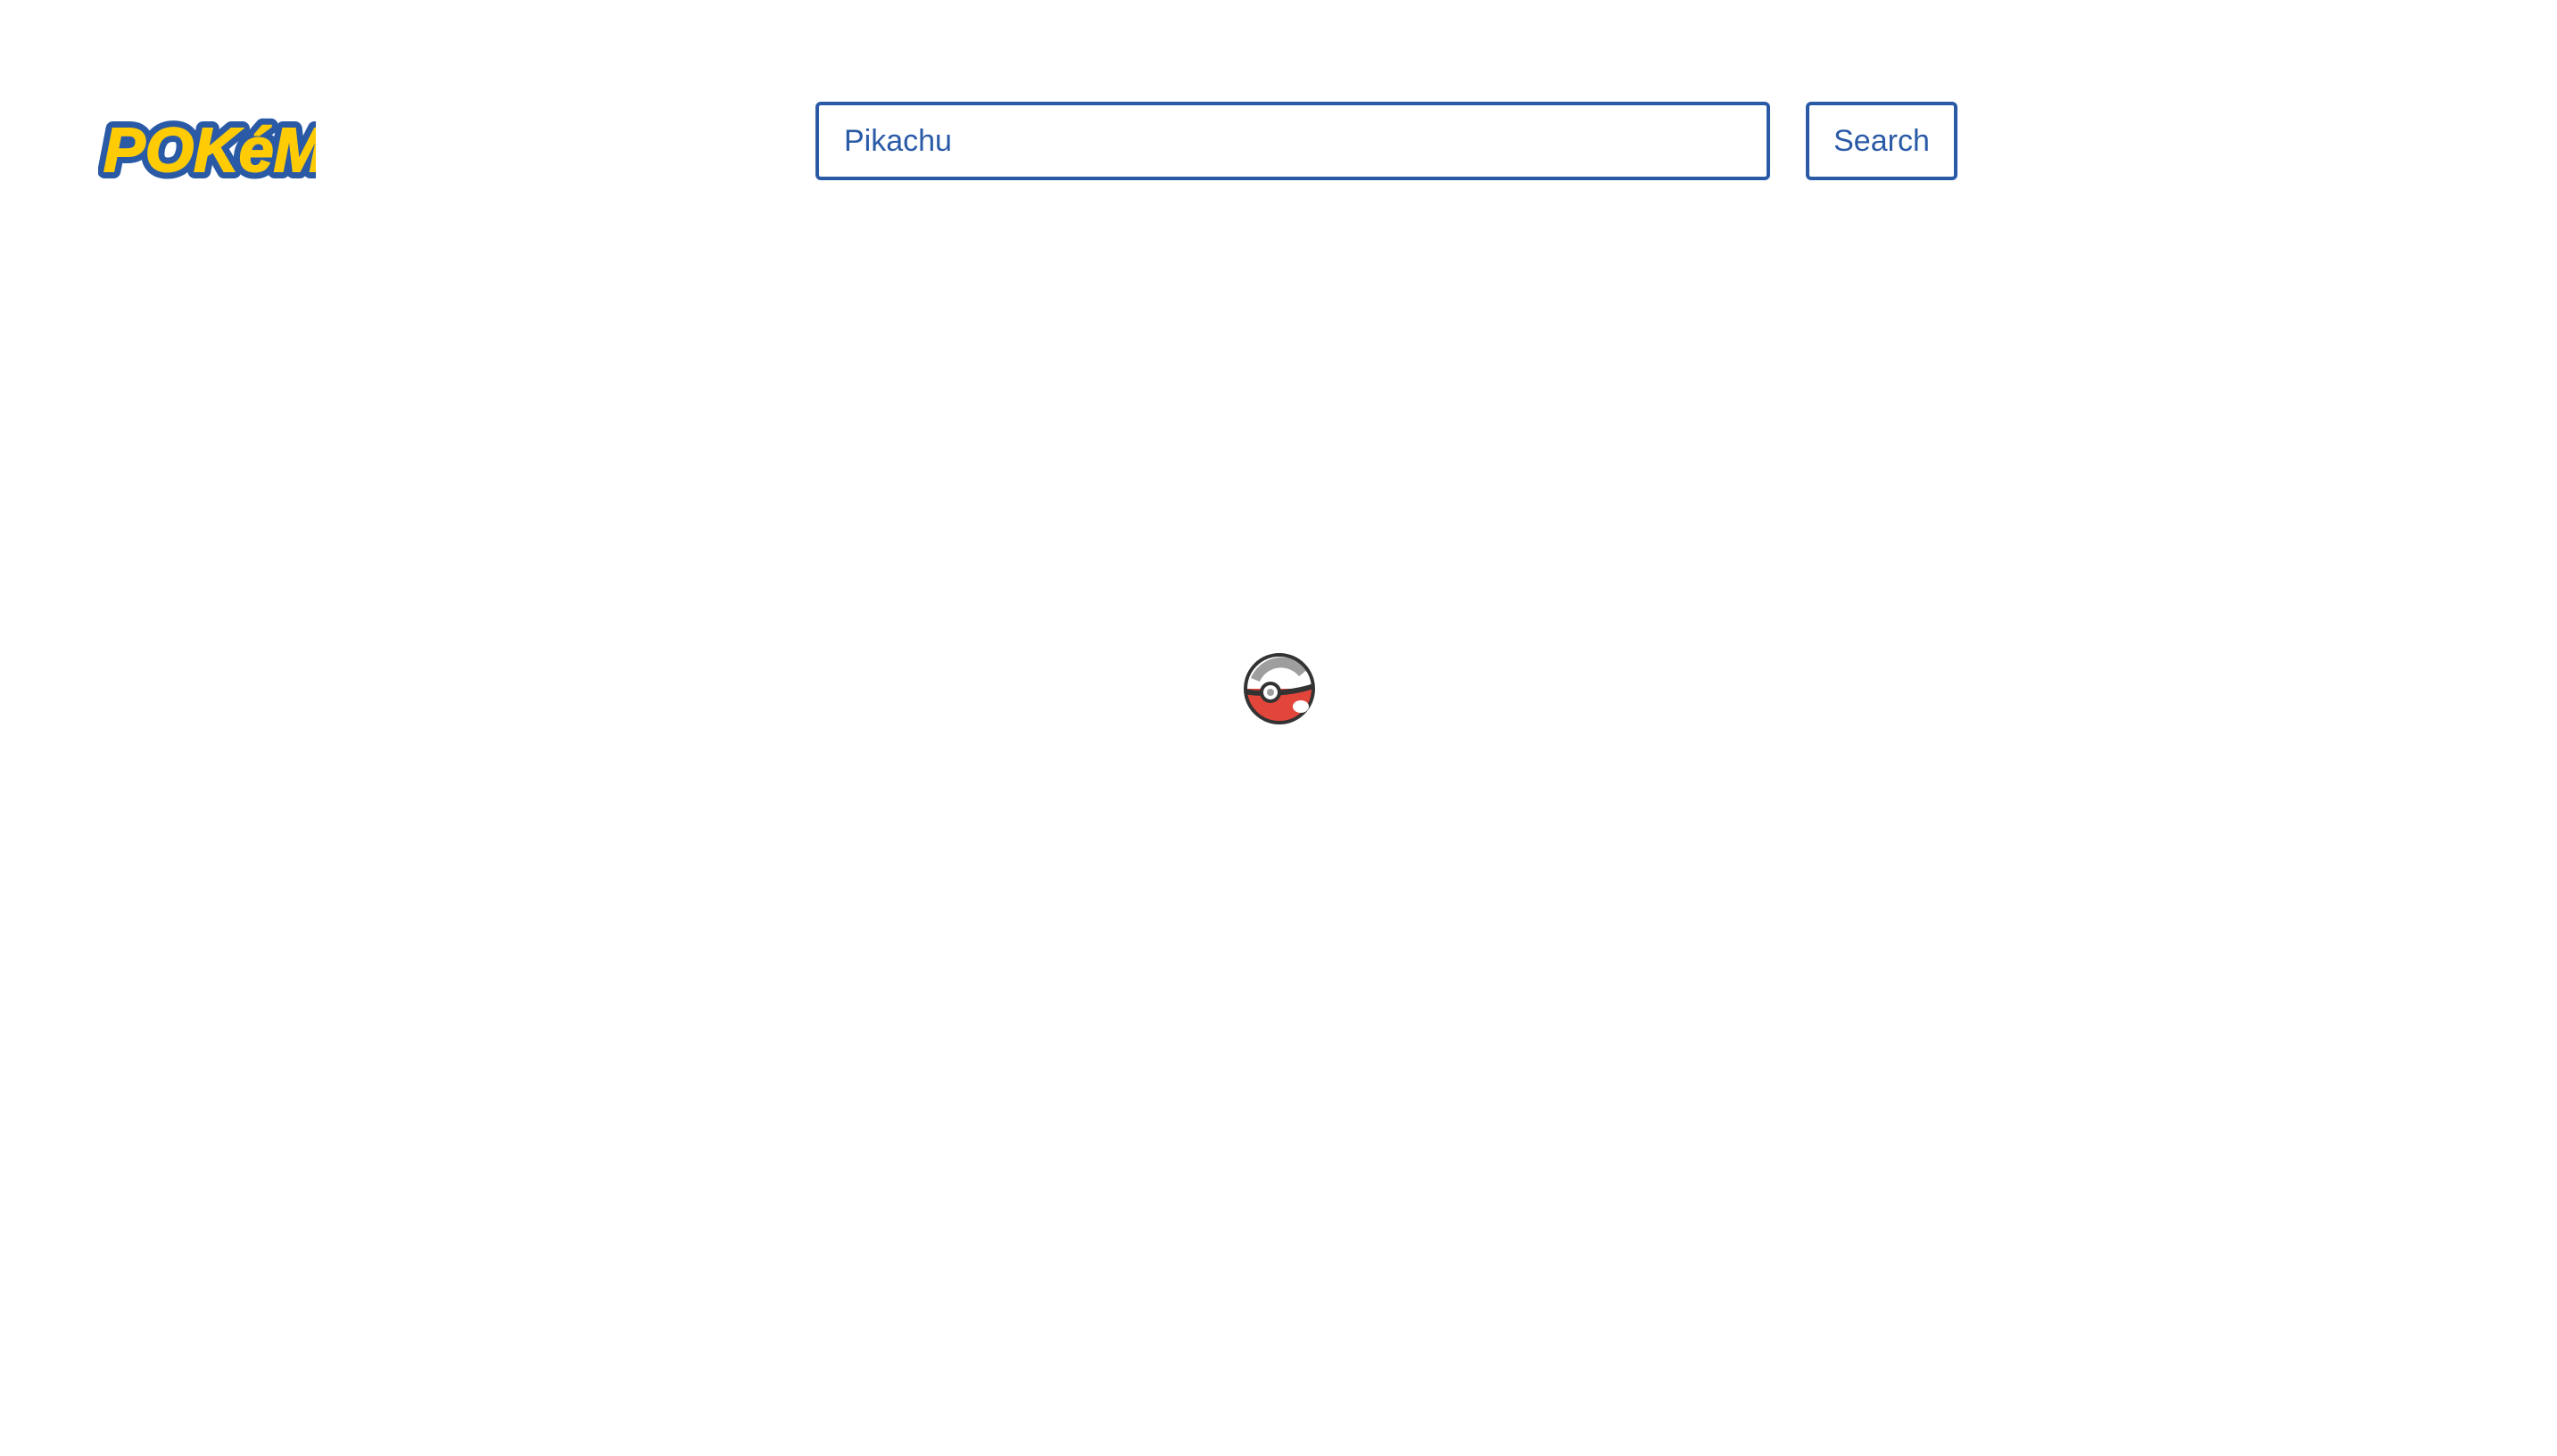 This screenshot has height=1456, width=2557. I want to click on search-form: Search, so click(1386, 141).